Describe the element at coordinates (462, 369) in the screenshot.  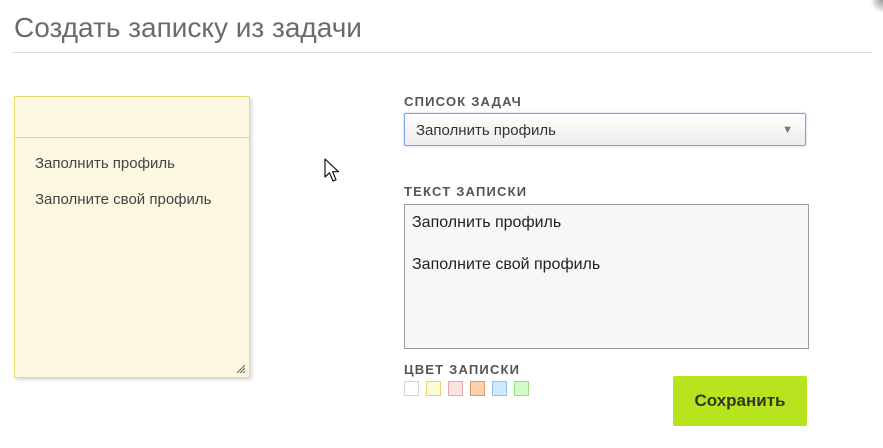
I see `note-color-label: ЦВЕТ ЗАПИСКИ` at that location.